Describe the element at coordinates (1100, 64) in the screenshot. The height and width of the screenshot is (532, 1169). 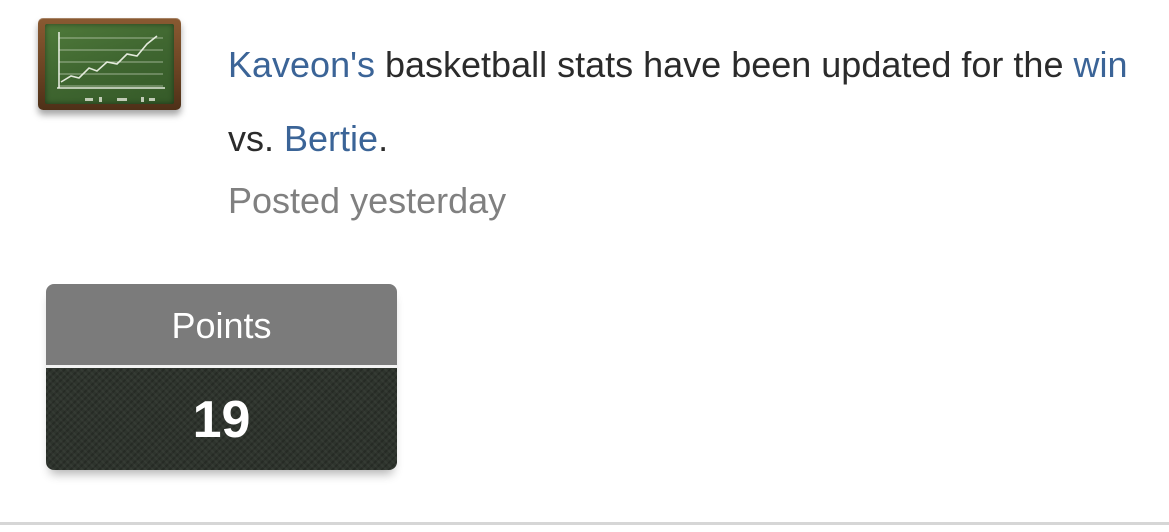
I see `game-result-link: win` at that location.